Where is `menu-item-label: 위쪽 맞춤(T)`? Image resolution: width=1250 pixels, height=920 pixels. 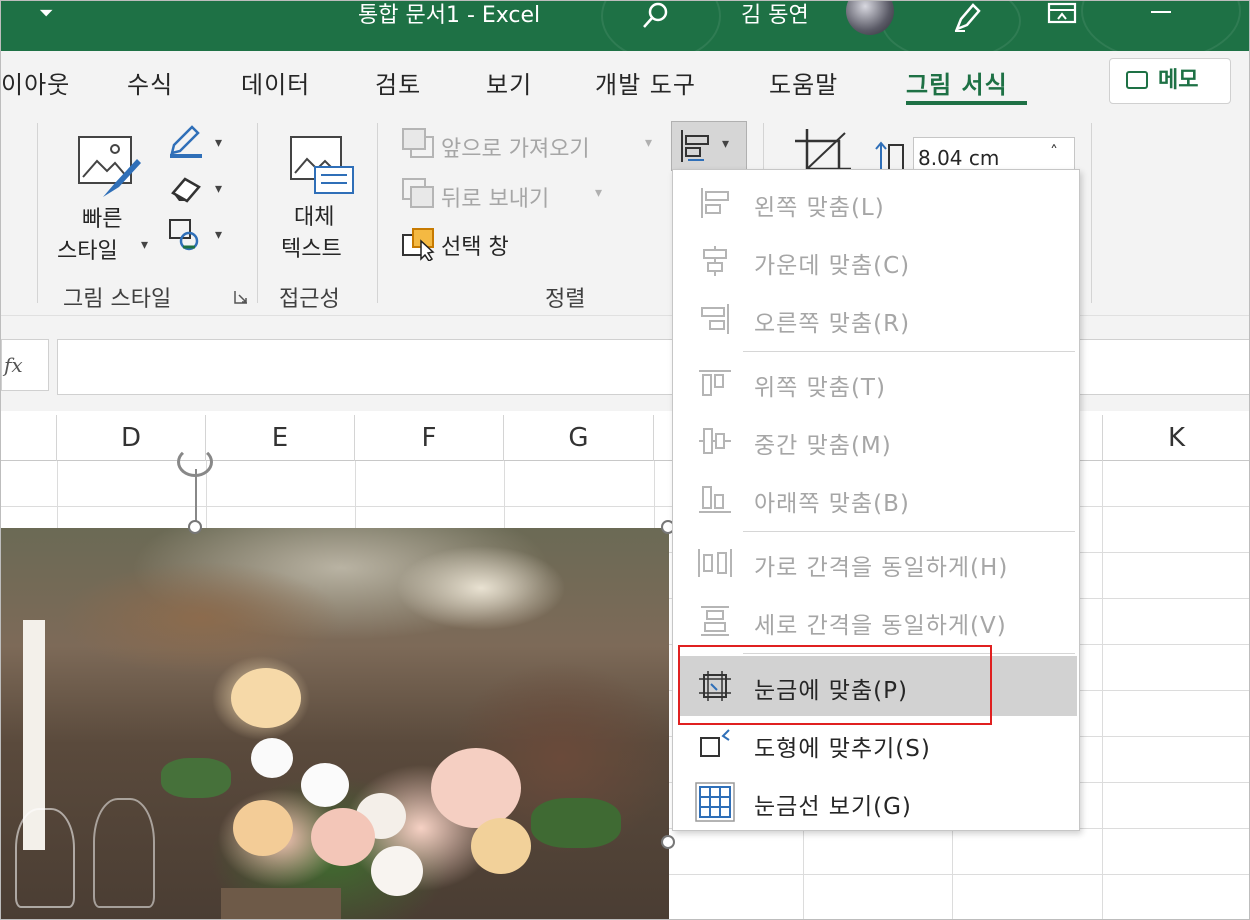 menu-item-label: 위쪽 맞춤(T) is located at coordinates (820, 388).